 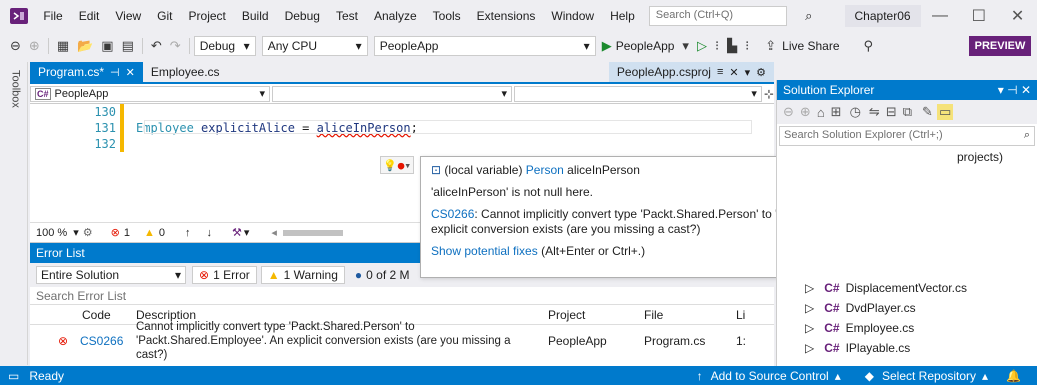 What do you see at coordinates (748, 72) in the screenshot?
I see `tab-list-icon: ▾` at bounding box center [748, 72].